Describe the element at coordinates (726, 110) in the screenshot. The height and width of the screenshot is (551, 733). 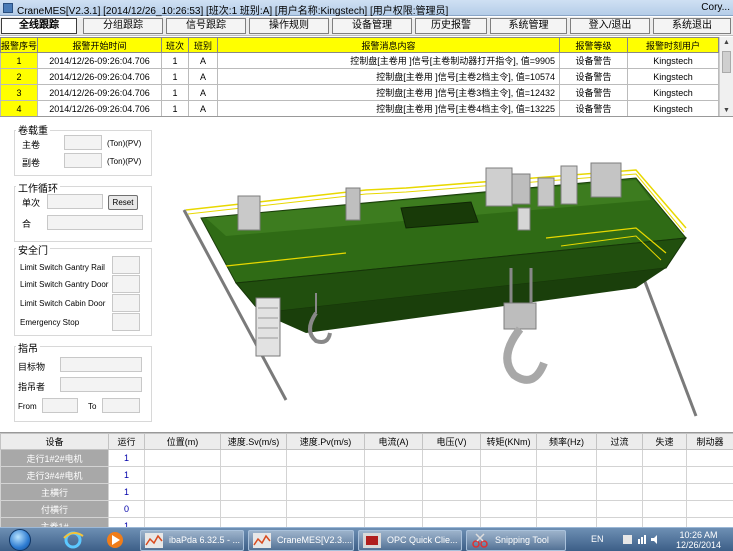
I see `scroll-down-icon: ▼` at that location.